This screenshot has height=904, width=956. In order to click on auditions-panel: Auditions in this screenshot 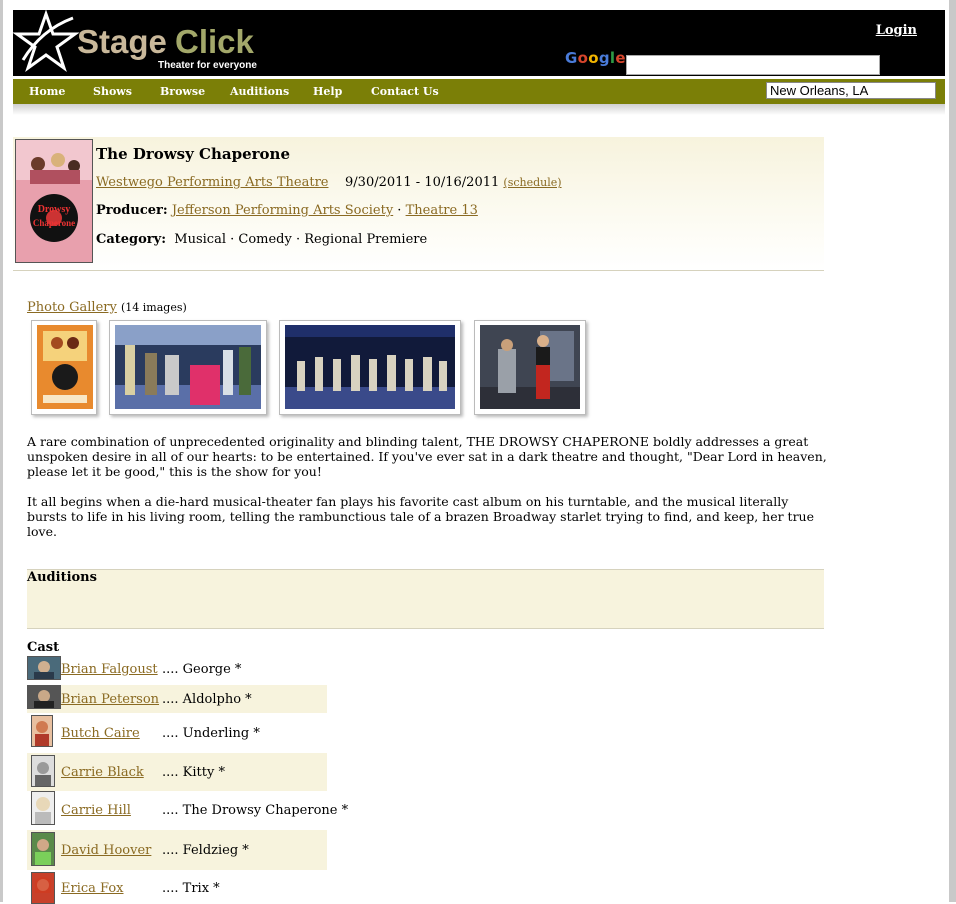, I will do `click(425, 599)`.